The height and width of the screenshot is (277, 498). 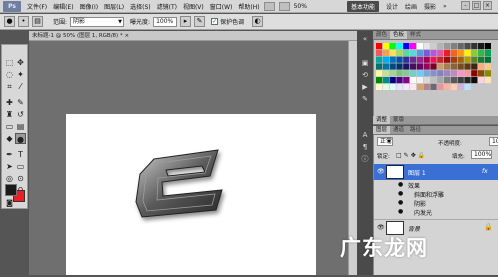 What do you see at coordinates (165, 21) in the screenshot?
I see `exposure-field: 100%` at bounding box center [165, 21].